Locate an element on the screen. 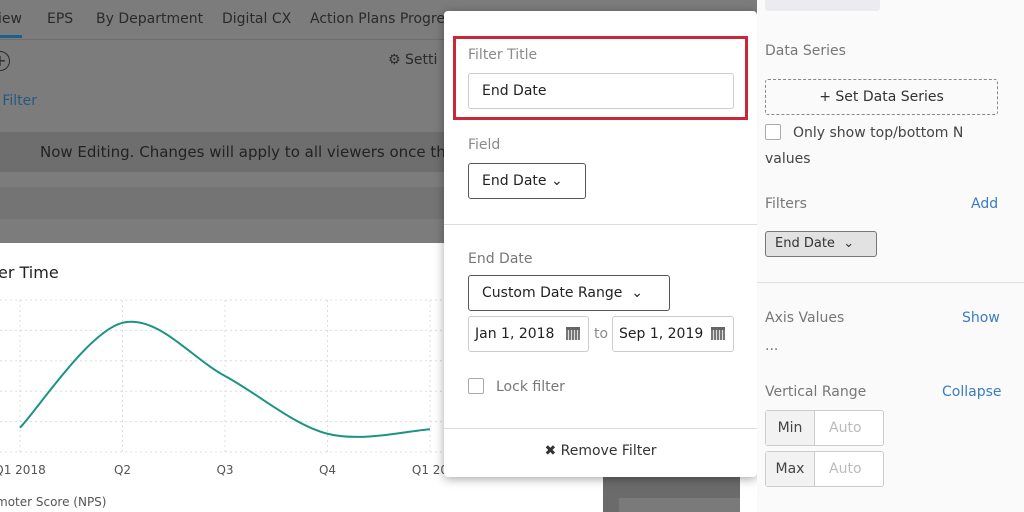 The width and height of the screenshot is (1024, 512). filter-title-input: End Date is located at coordinates (601, 91).